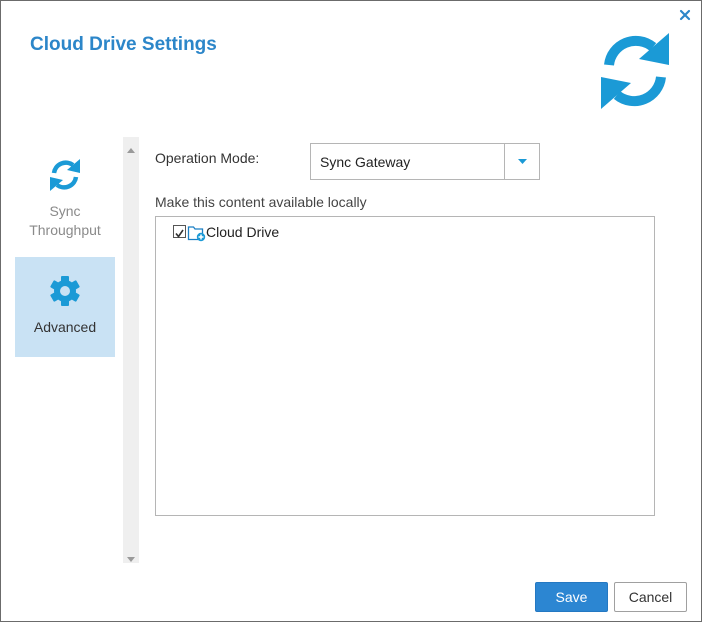  Describe the element at coordinates (65, 211) in the screenshot. I see `sidebar-item-label: Sync` at that location.